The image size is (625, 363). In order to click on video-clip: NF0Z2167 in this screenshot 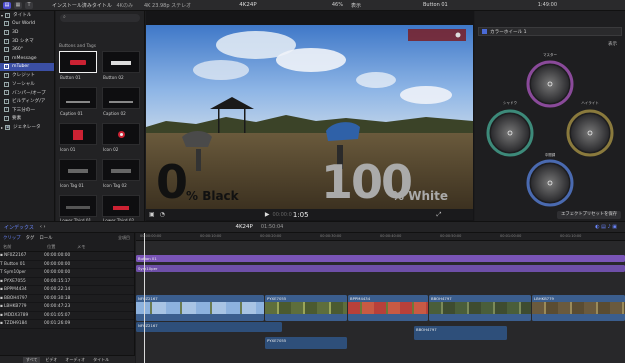, I will do `click(200, 308)`.